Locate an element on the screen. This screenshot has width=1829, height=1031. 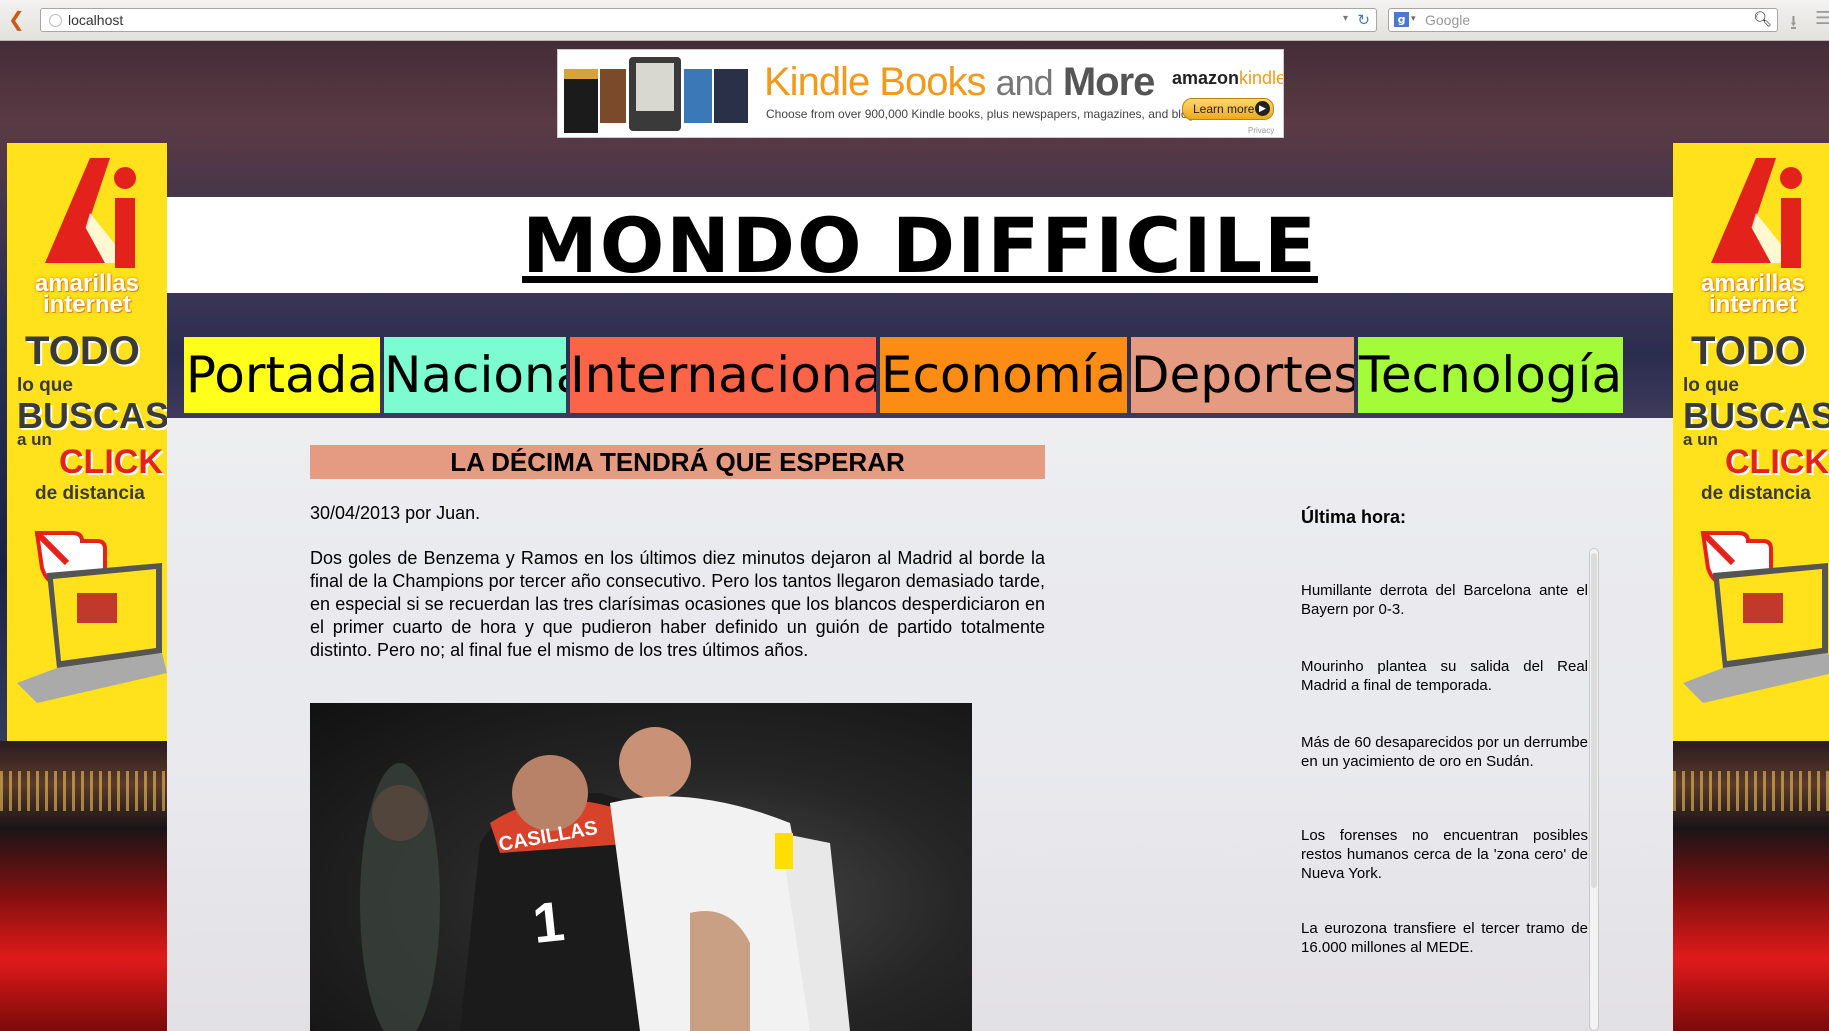
browser-toolbar: ❮ localhost ▾ ↻ g ▾ Google 🔍︎ ⭳ ☰ is located at coordinates (914, 20).